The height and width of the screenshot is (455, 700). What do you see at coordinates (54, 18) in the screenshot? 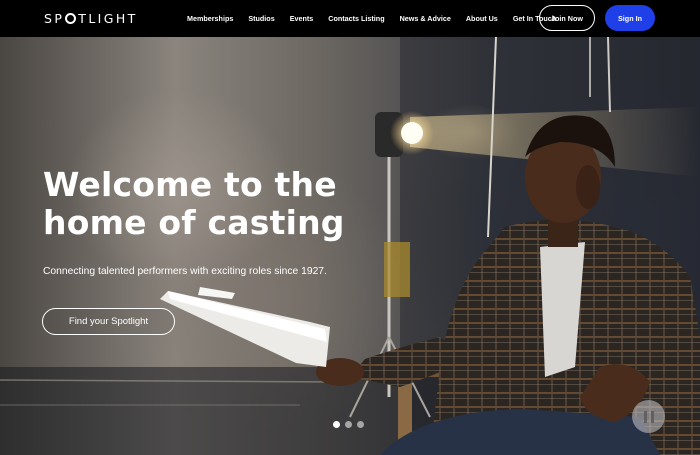
I see `logo-text-left: SP` at bounding box center [54, 18].